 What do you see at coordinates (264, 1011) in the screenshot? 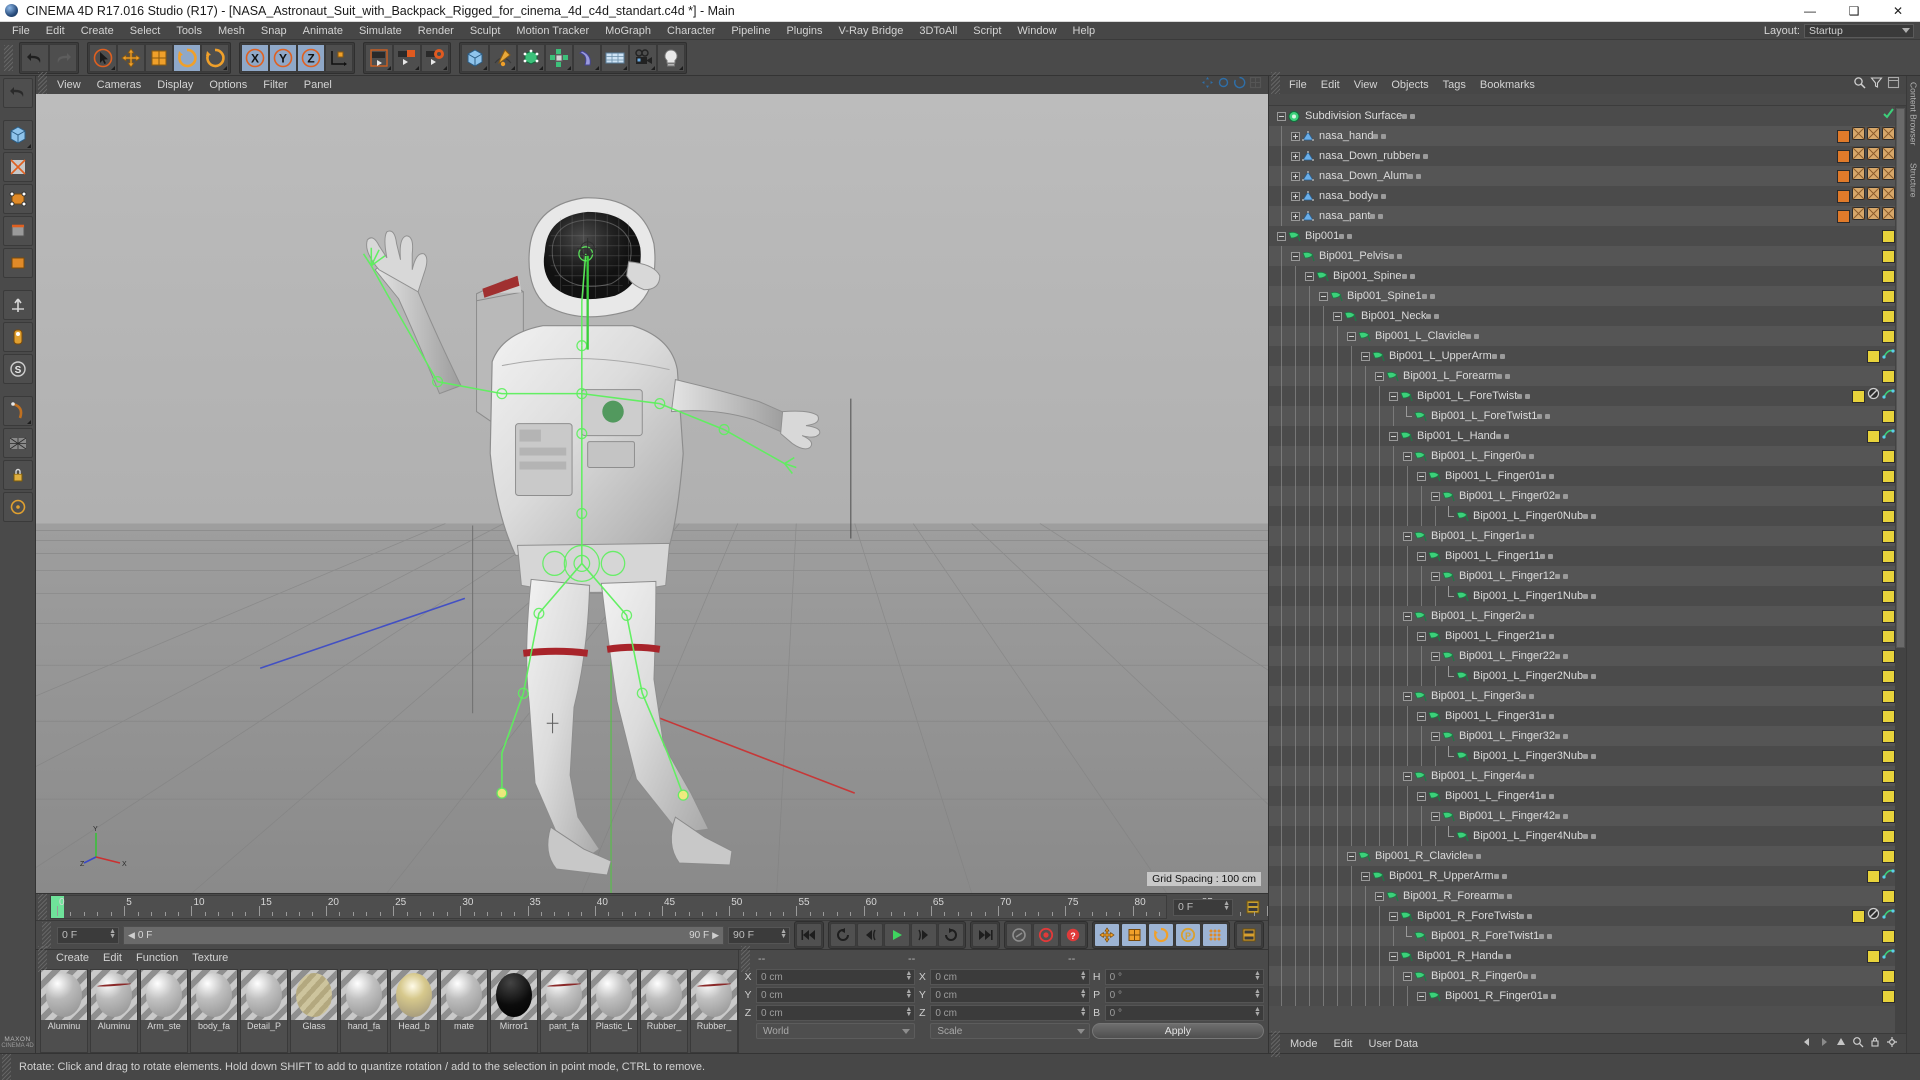
I see `material-item: Detail_P` at bounding box center [264, 1011].